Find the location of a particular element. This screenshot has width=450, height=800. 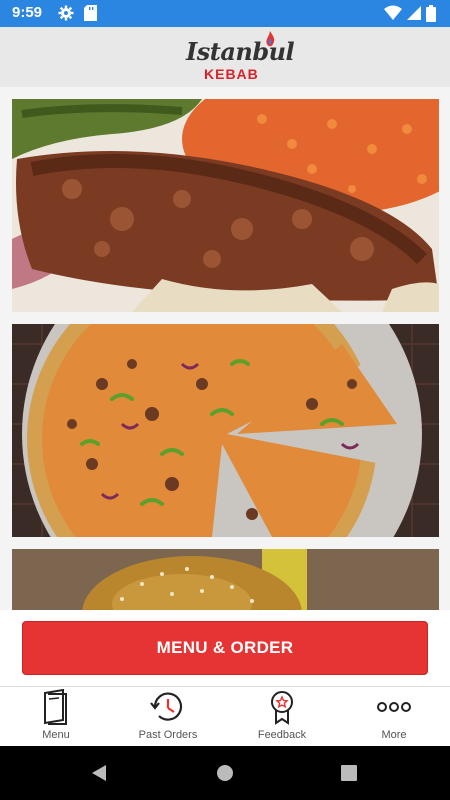

burger-photo is located at coordinates (225, 579).